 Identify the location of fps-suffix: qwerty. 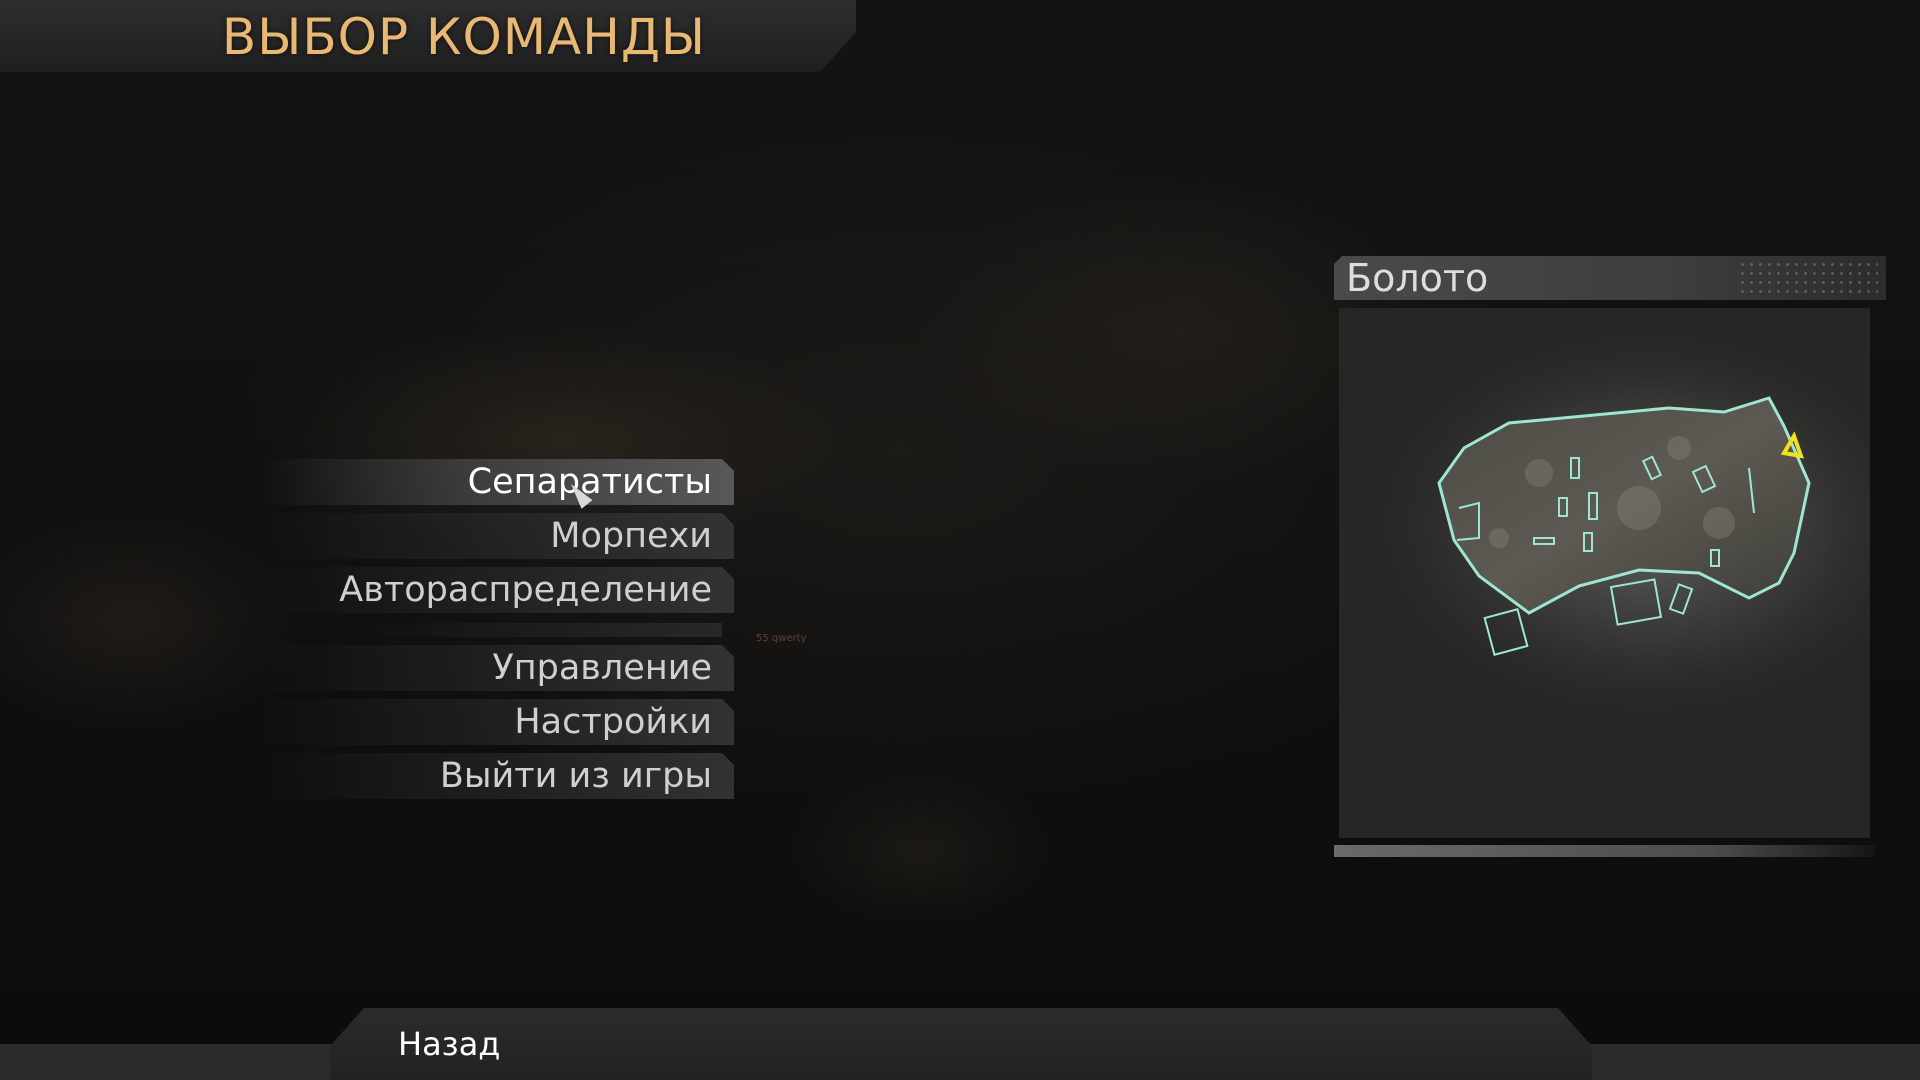
(789, 638).